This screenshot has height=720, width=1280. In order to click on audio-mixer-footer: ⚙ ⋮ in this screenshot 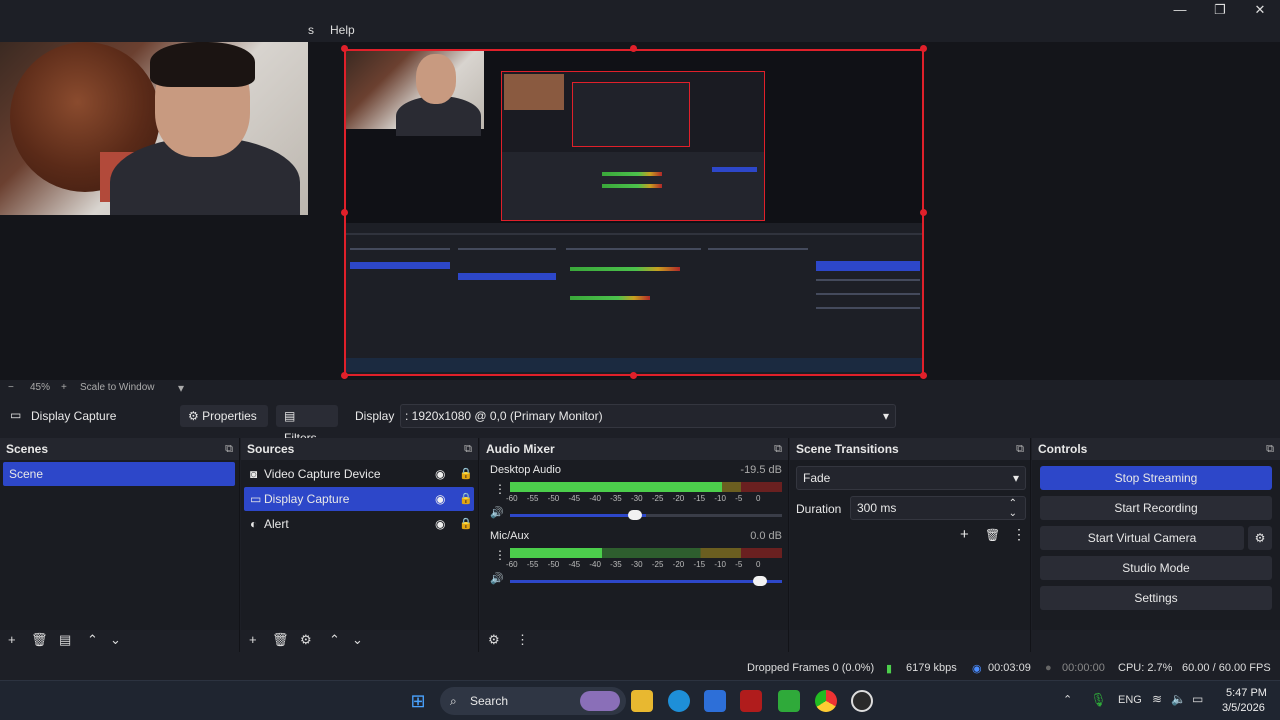, I will do `click(634, 641)`.